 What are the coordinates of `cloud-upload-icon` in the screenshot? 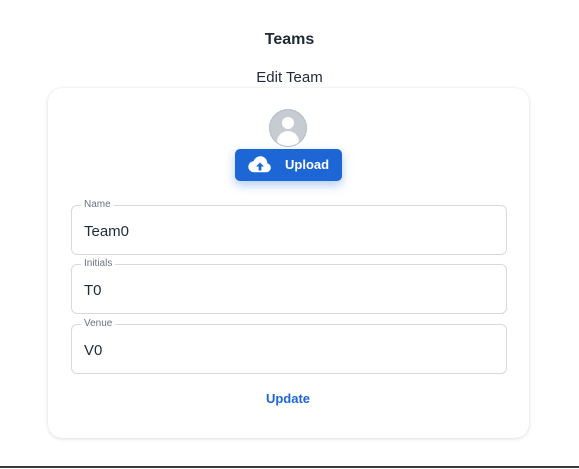 It's located at (259, 164).